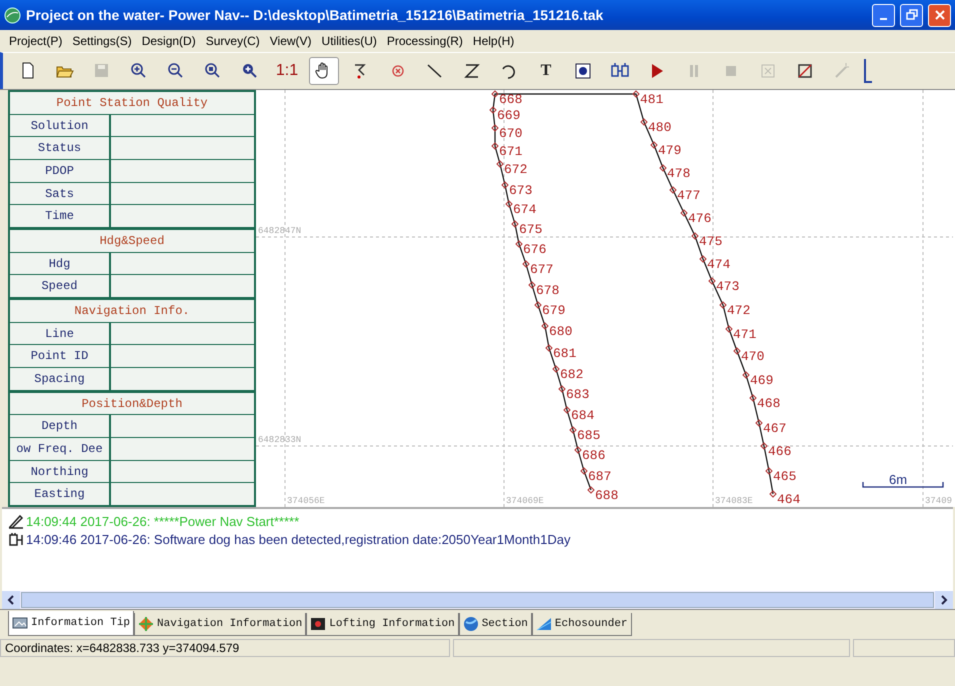 The image size is (955, 686). I want to click on point-label: 685, so click(588, 435).